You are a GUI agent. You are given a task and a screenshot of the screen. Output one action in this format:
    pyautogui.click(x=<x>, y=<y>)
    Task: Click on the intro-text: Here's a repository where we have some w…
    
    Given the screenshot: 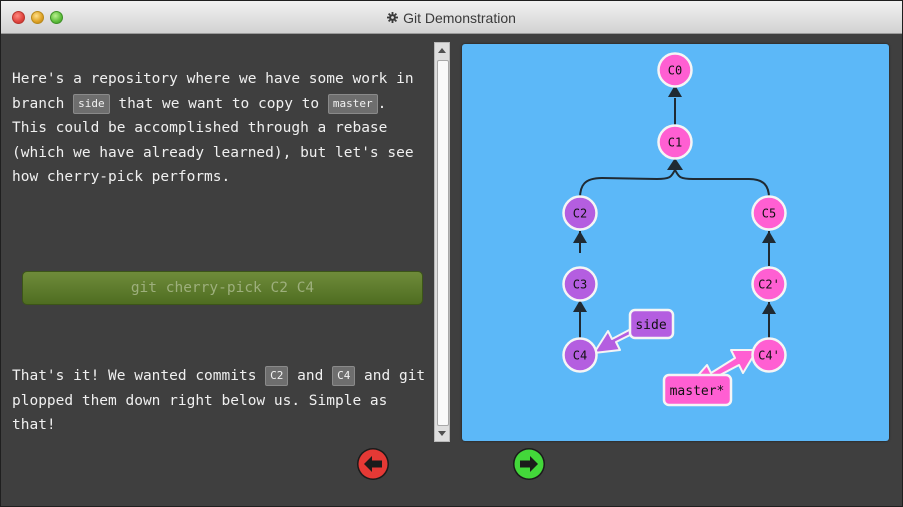 What is the action you would take?
    pyautogui.click(x=219, y=128)
    